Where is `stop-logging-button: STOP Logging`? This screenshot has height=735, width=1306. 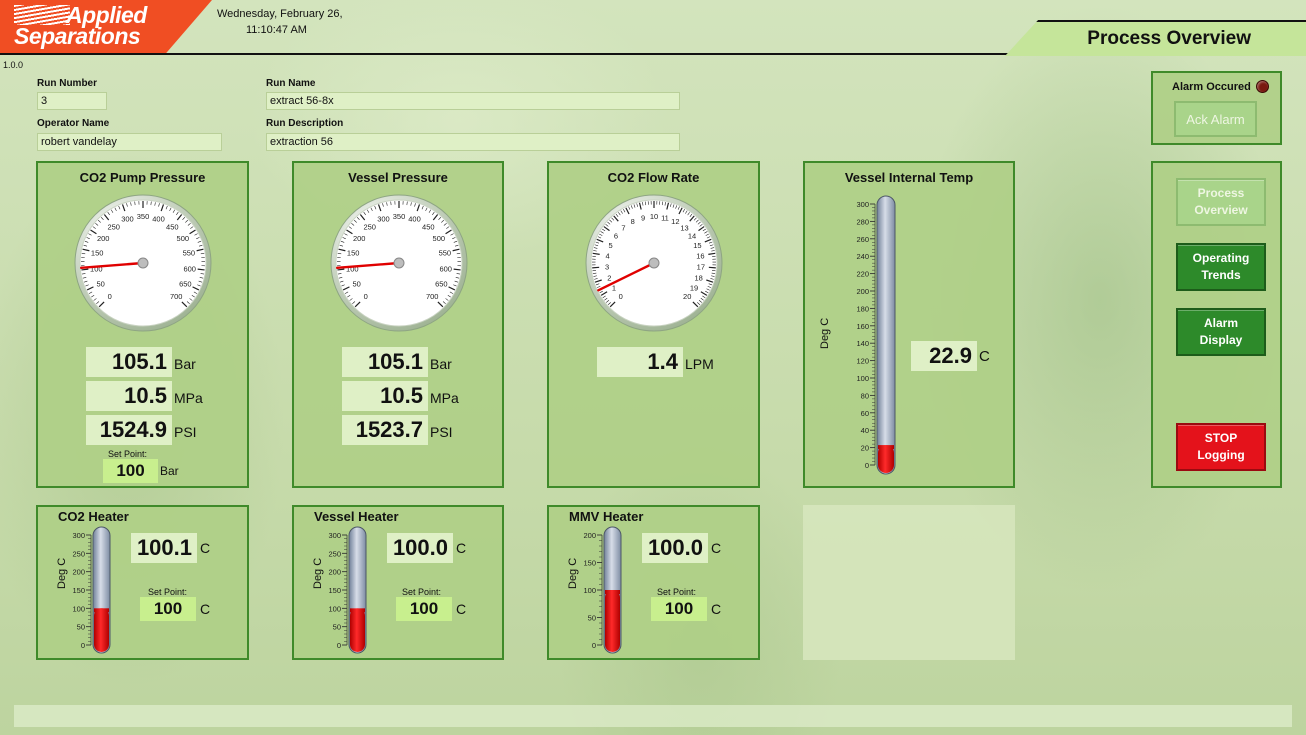 stop-logging-button: STOP Logging is located at coordinates (1221, 447).